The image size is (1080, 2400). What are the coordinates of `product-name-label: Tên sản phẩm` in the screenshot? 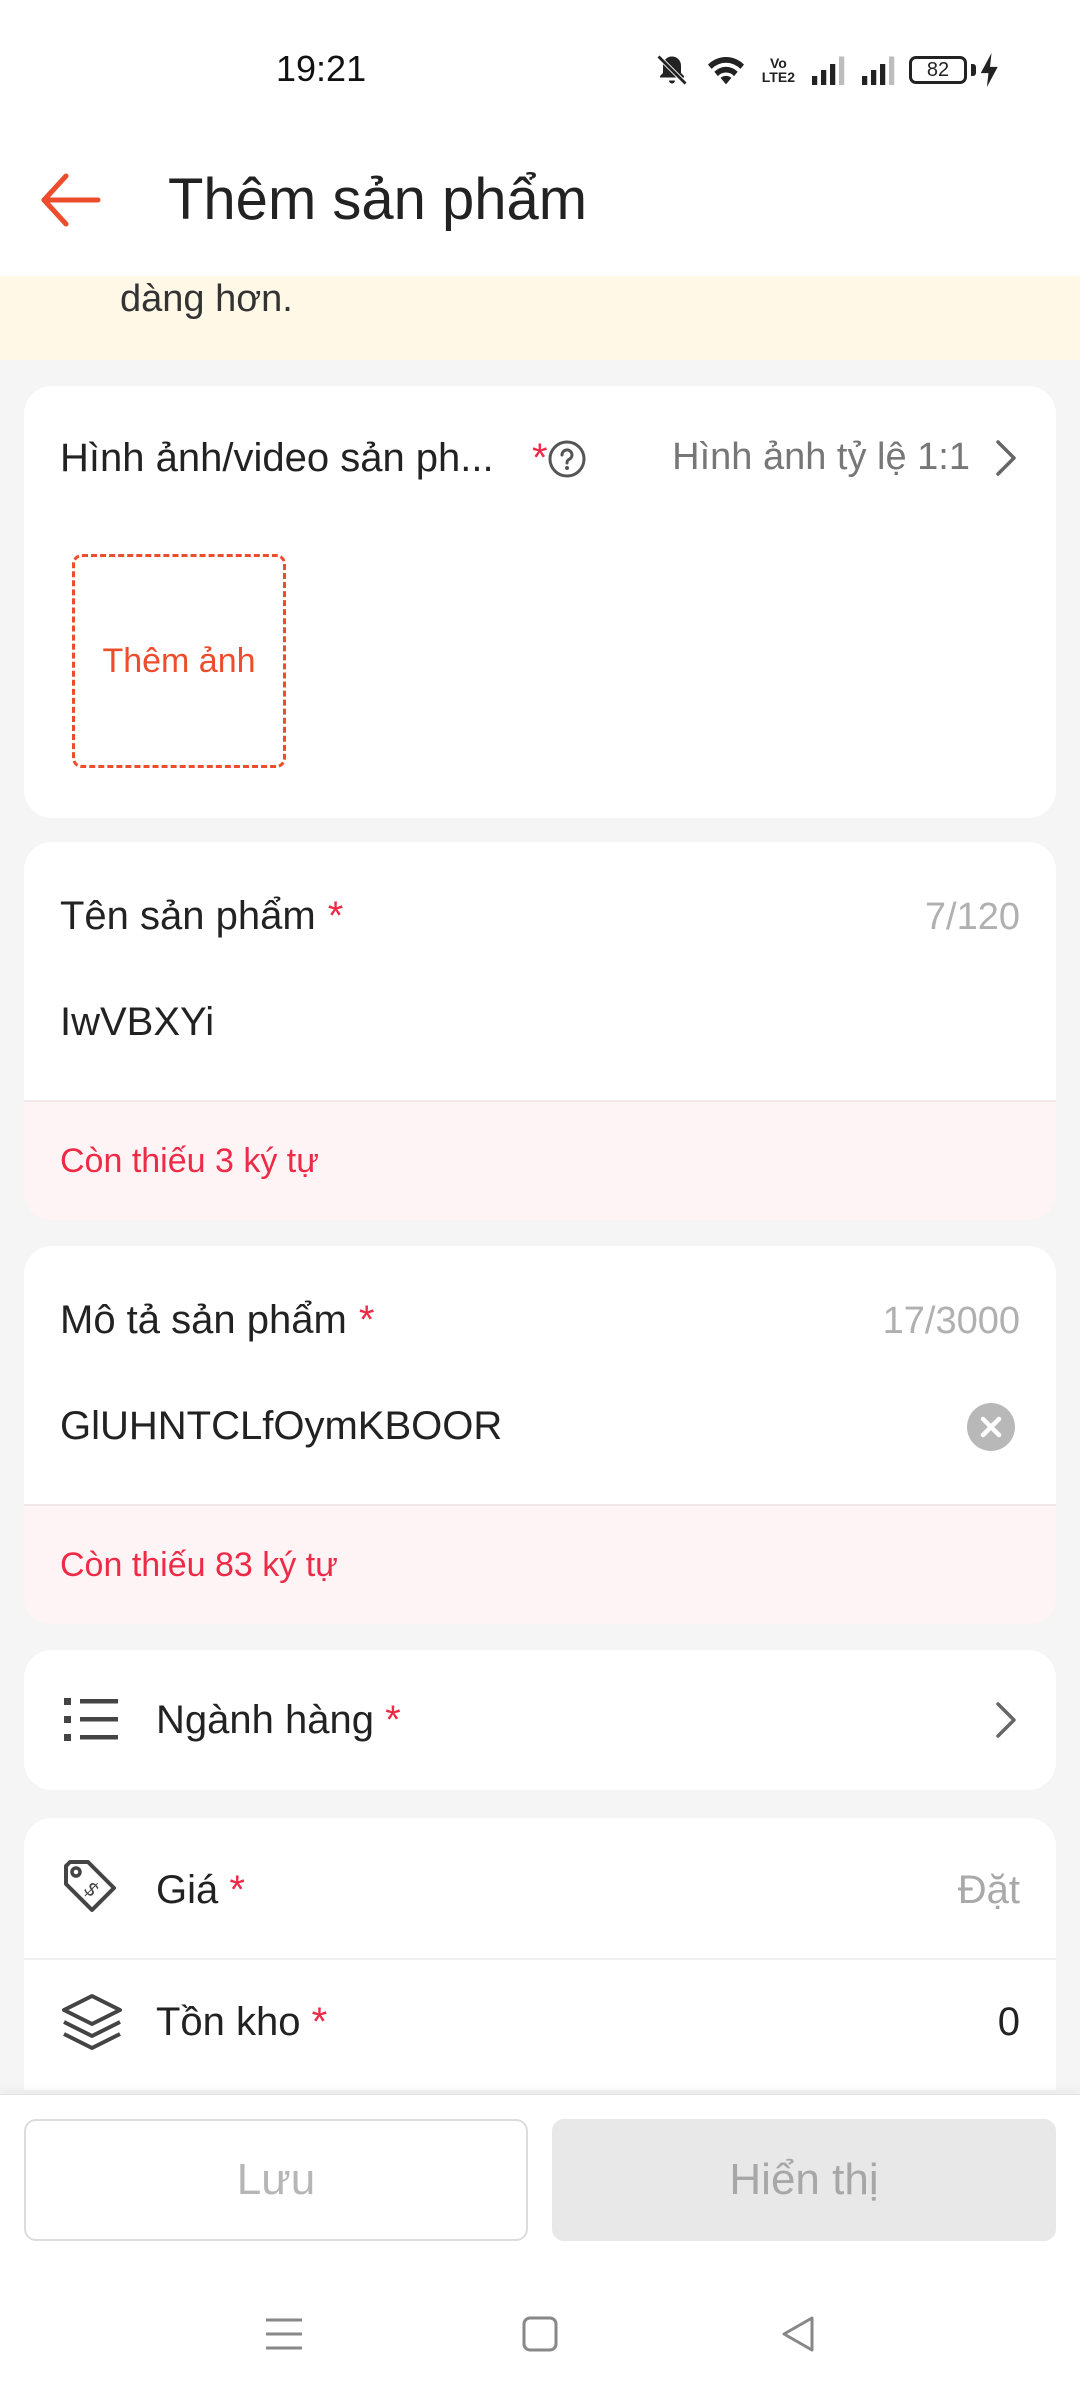 It's located at (188, 916).